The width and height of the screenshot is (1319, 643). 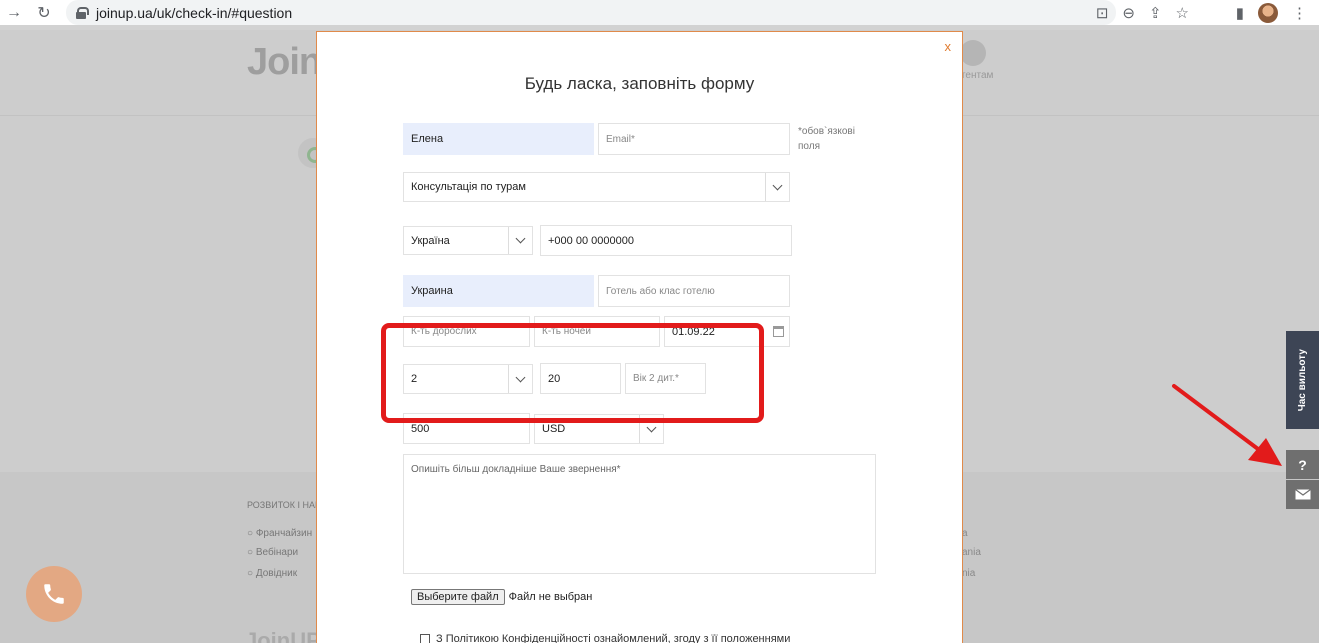 What do you see at coordinates (280, 533) in the screenshot?
I see `footer-item: ○ Франчайзин` at bounding box center [280, 533].